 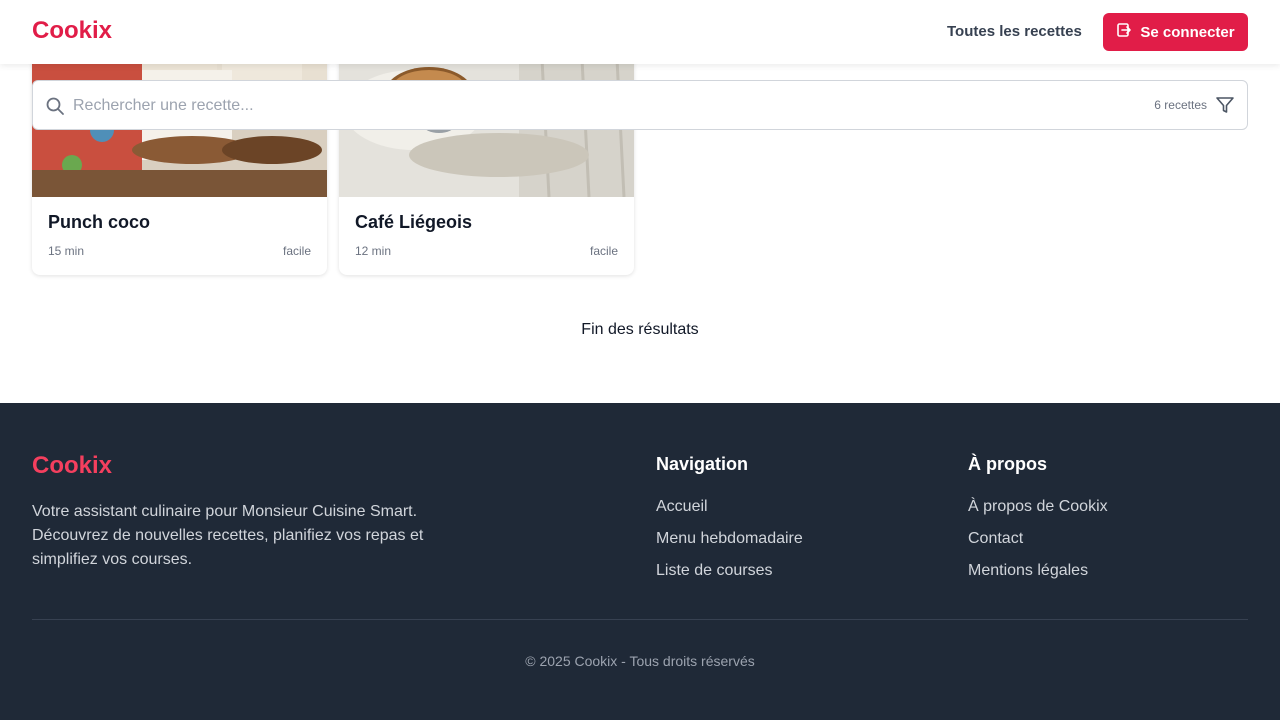 I want to click on footer-link-legal: Mentions légales, so click(x=1028, y=571).